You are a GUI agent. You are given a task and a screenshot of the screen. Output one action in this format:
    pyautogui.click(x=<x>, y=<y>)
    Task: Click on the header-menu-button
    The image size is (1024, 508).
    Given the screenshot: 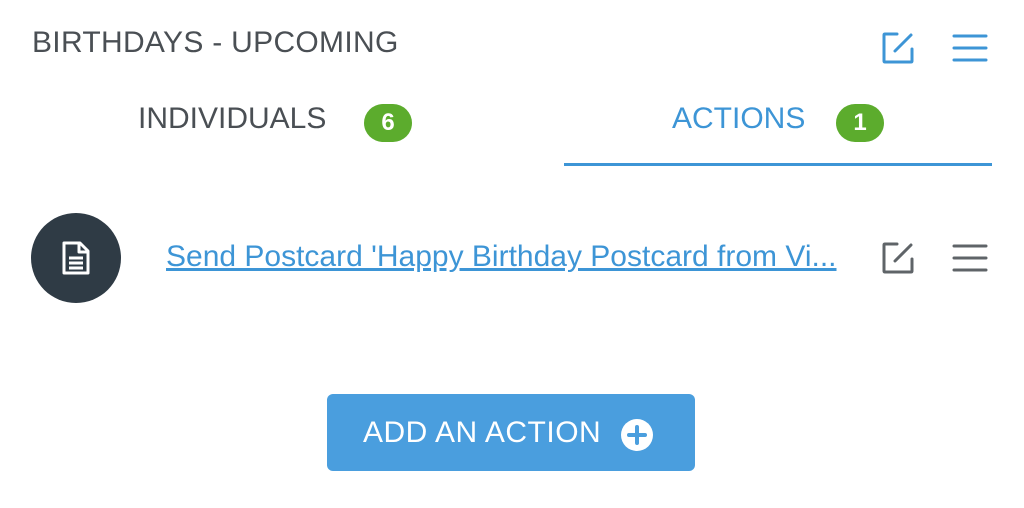 What is the action you would take?
    pyautogui.click(x=970, y=48)
    